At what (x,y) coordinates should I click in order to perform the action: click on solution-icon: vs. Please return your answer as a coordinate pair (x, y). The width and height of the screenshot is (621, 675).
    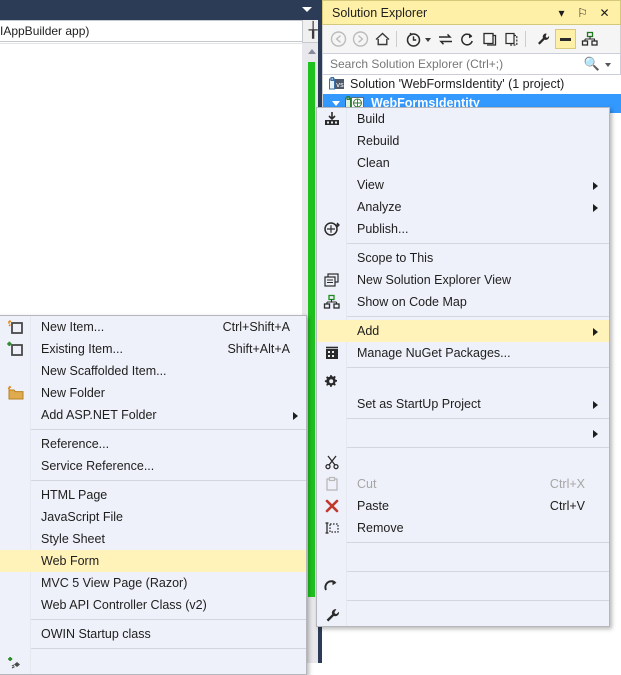
    Looking at the image, I should click on (337, 84).